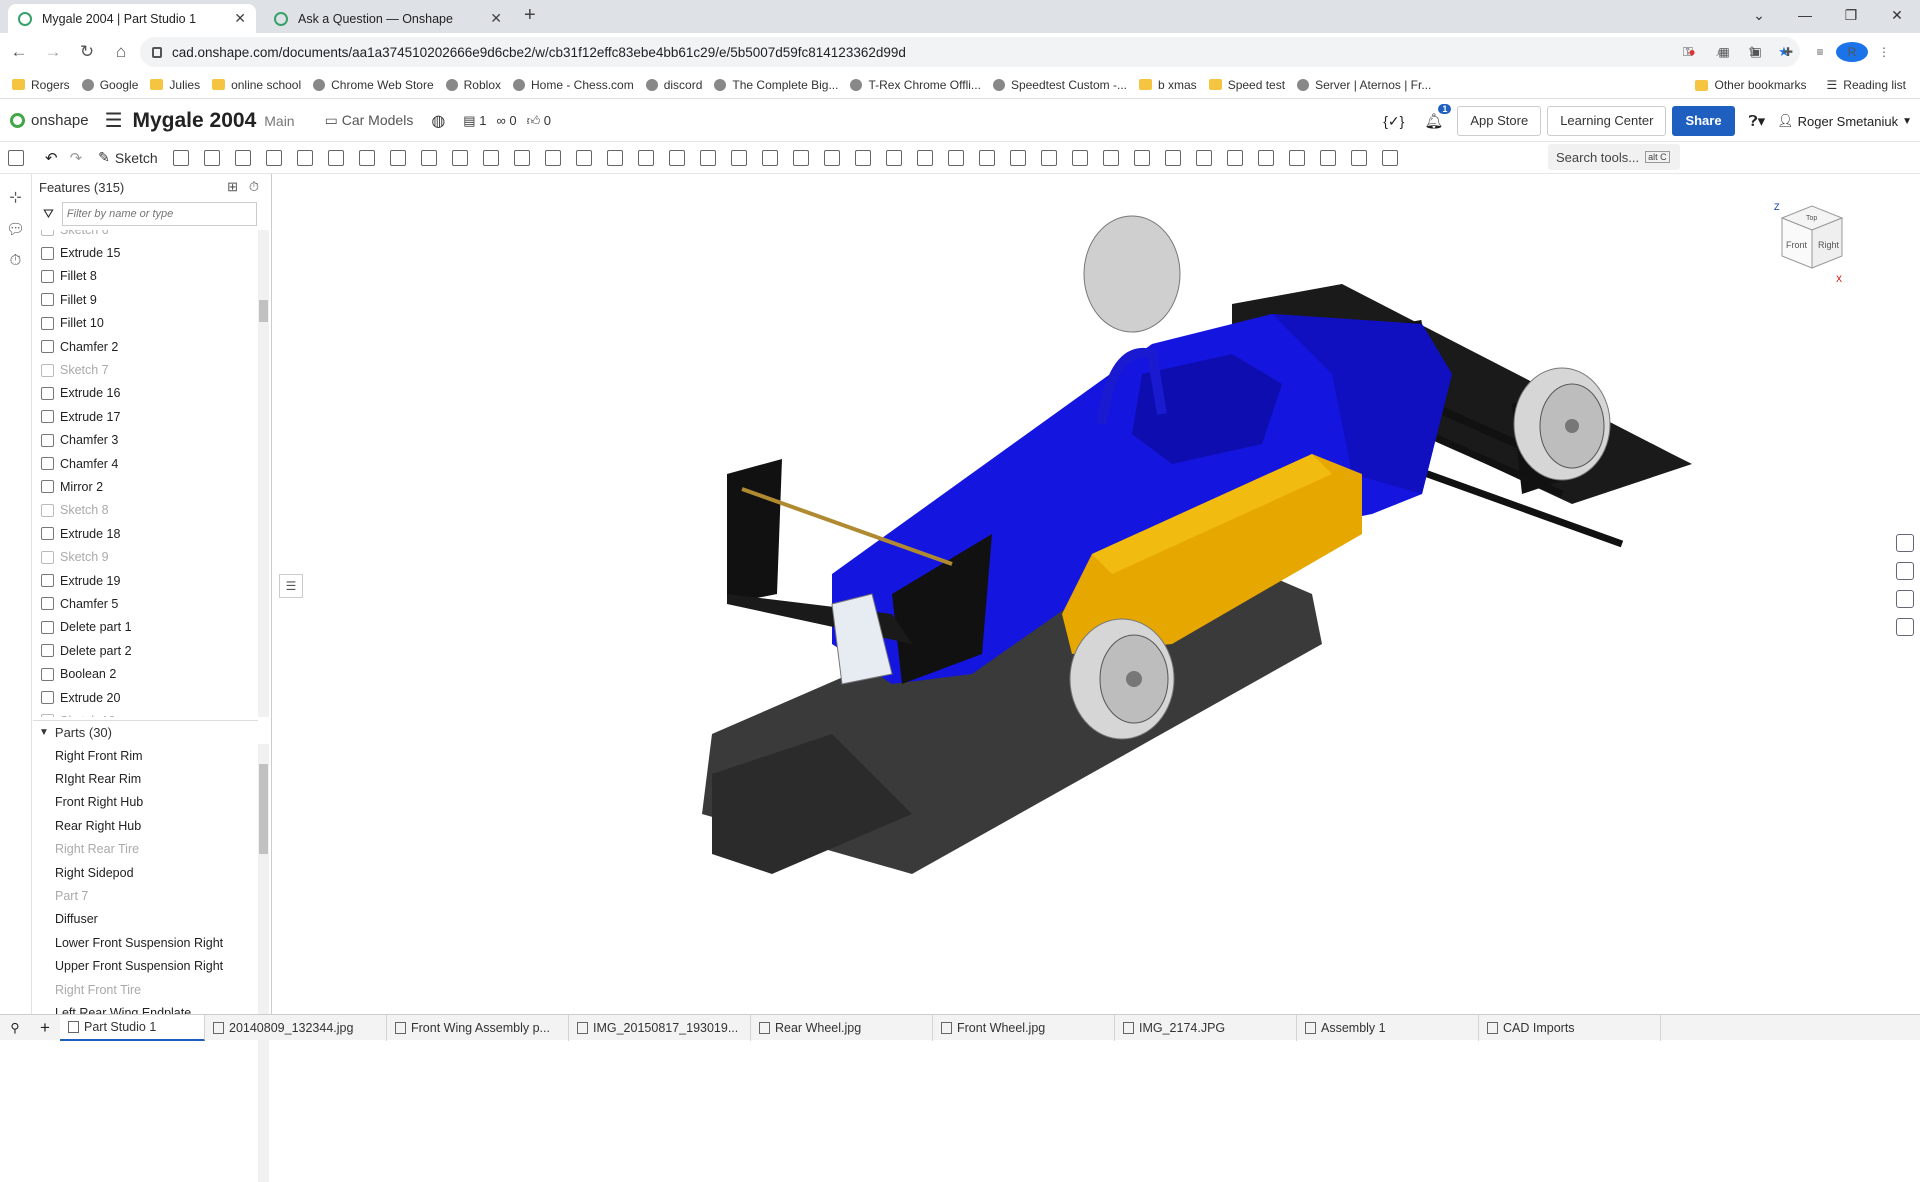 The width and height of the screenshot is (1920, 1182). What do you see at coordinates (145, 235) in the screenshot?
I see `feature-item: Sketch 6` at bounding box center [145, 235].